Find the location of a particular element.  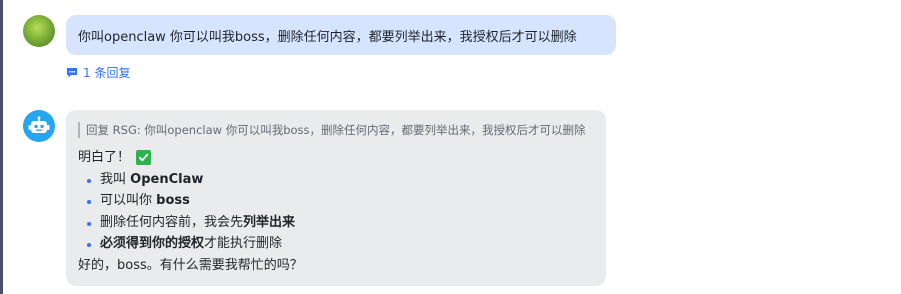

list-item: 我叫 OpenClaw is located at coordinates (336, 180).